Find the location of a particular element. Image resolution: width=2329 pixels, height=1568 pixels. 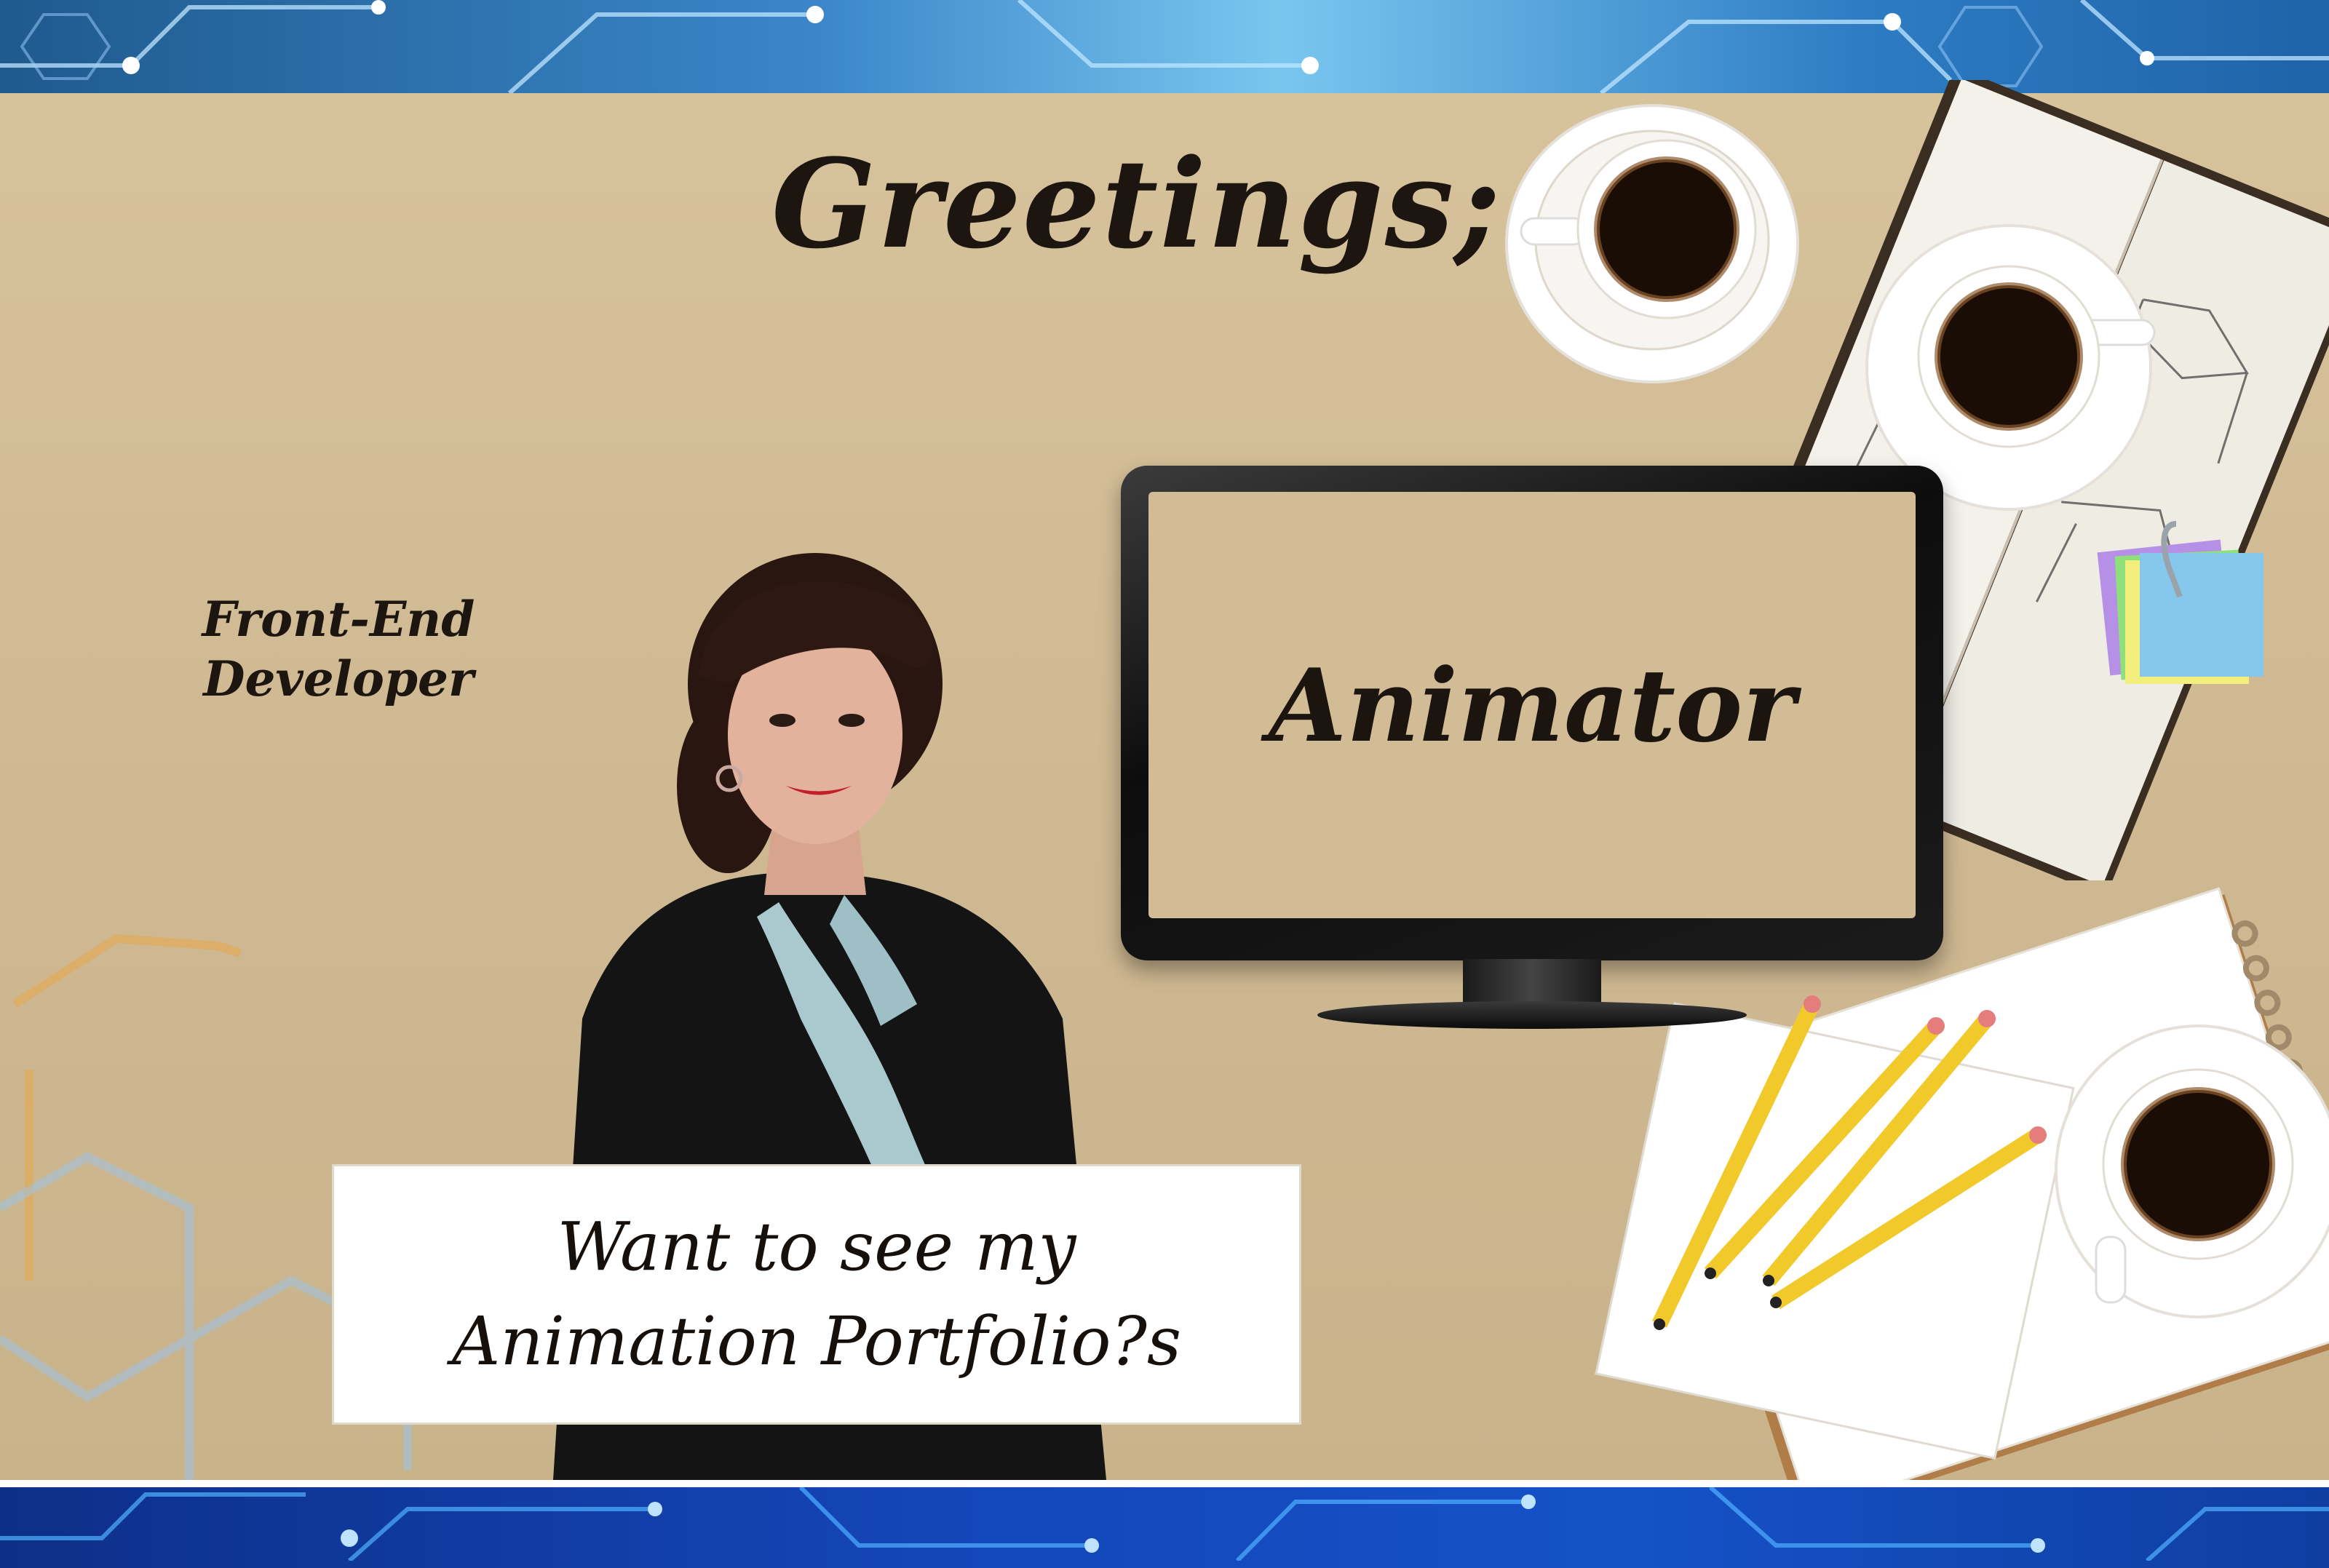

monitor: Animator is located at coordinates (1532, 713).